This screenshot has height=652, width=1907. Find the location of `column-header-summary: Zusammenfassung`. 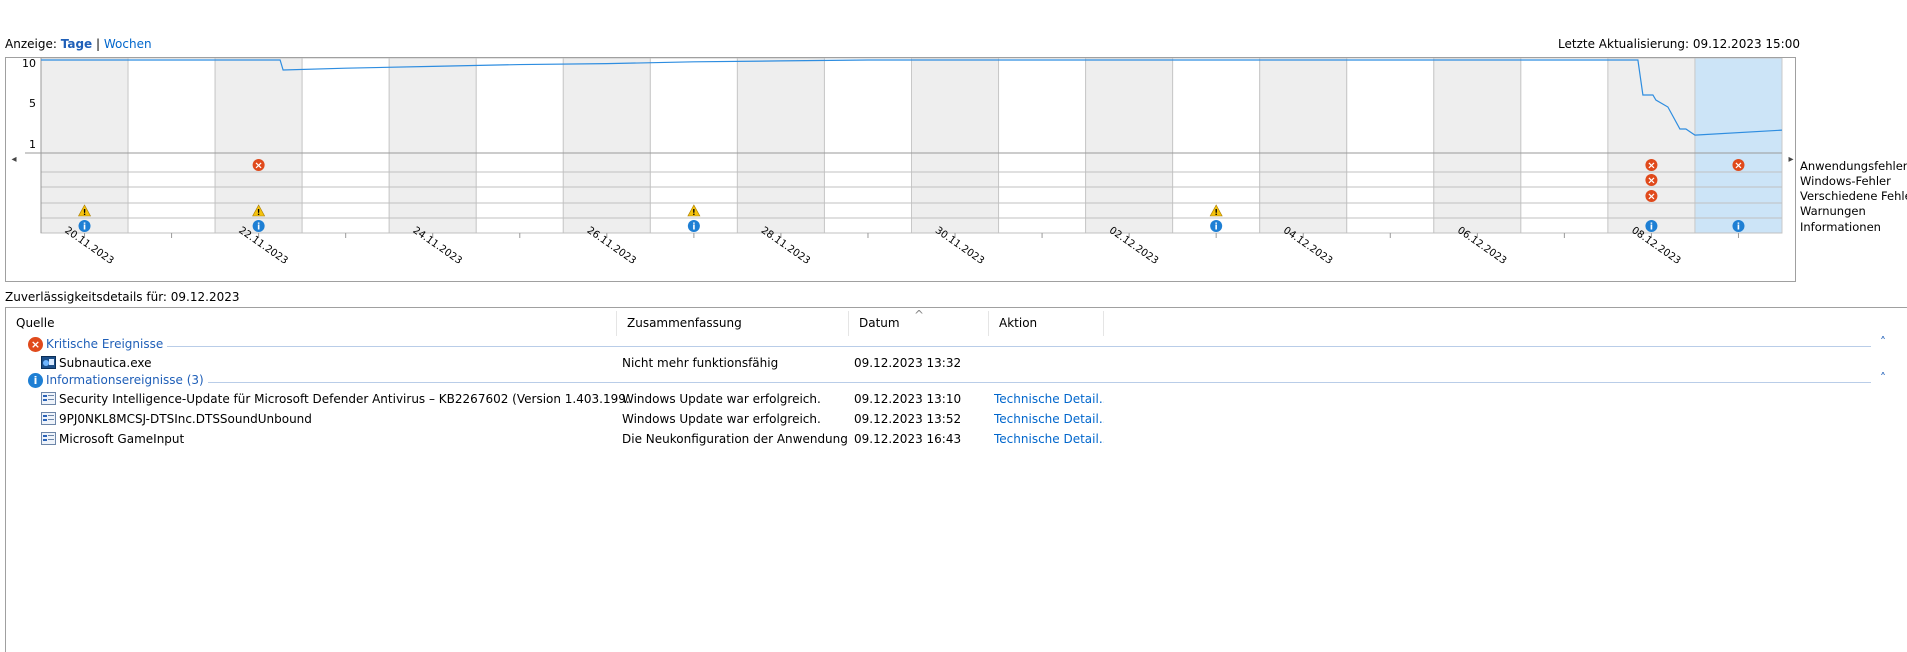

column-header-summary: Zusammenfassung is located at coordinates (733, 323).